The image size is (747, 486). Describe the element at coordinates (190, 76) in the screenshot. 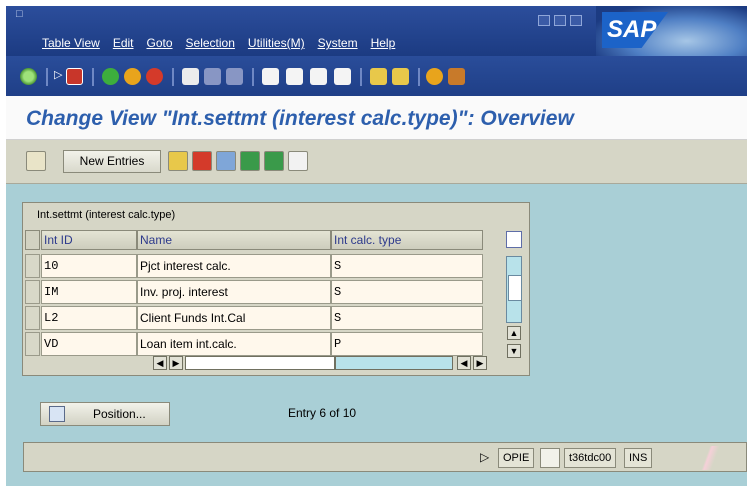

I see `print-icon` at that location.